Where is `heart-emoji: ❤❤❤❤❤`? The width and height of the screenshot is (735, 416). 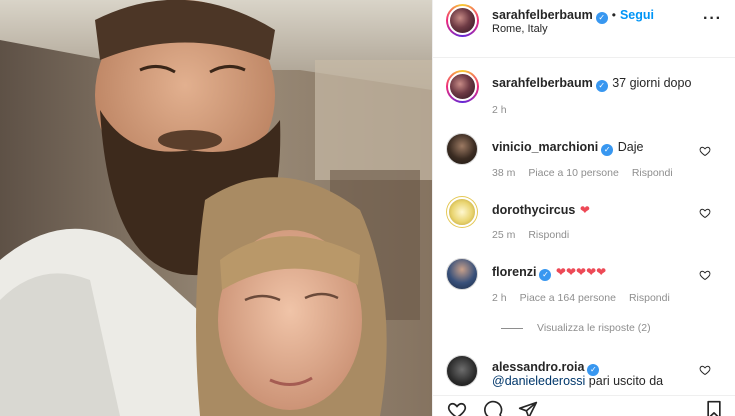 heart-emoji: ❤❤❤❤❤ is located at coordinates (581, 272).